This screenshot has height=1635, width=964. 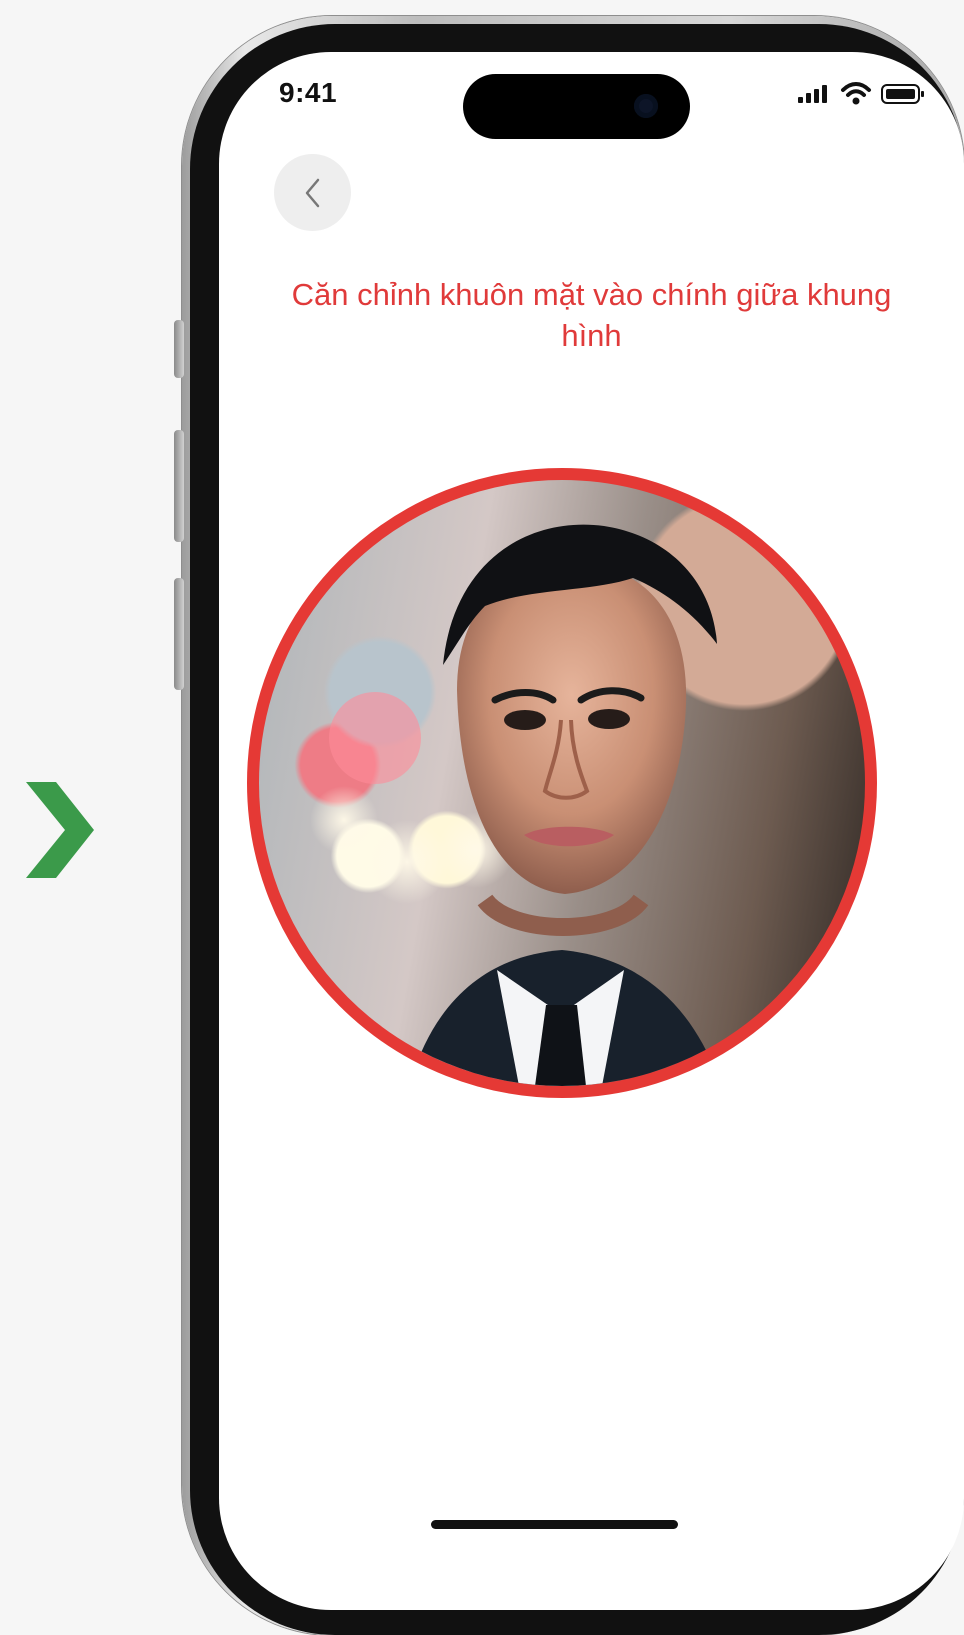 I want to click on chevron-right-icon, so click(x=60, y=830).